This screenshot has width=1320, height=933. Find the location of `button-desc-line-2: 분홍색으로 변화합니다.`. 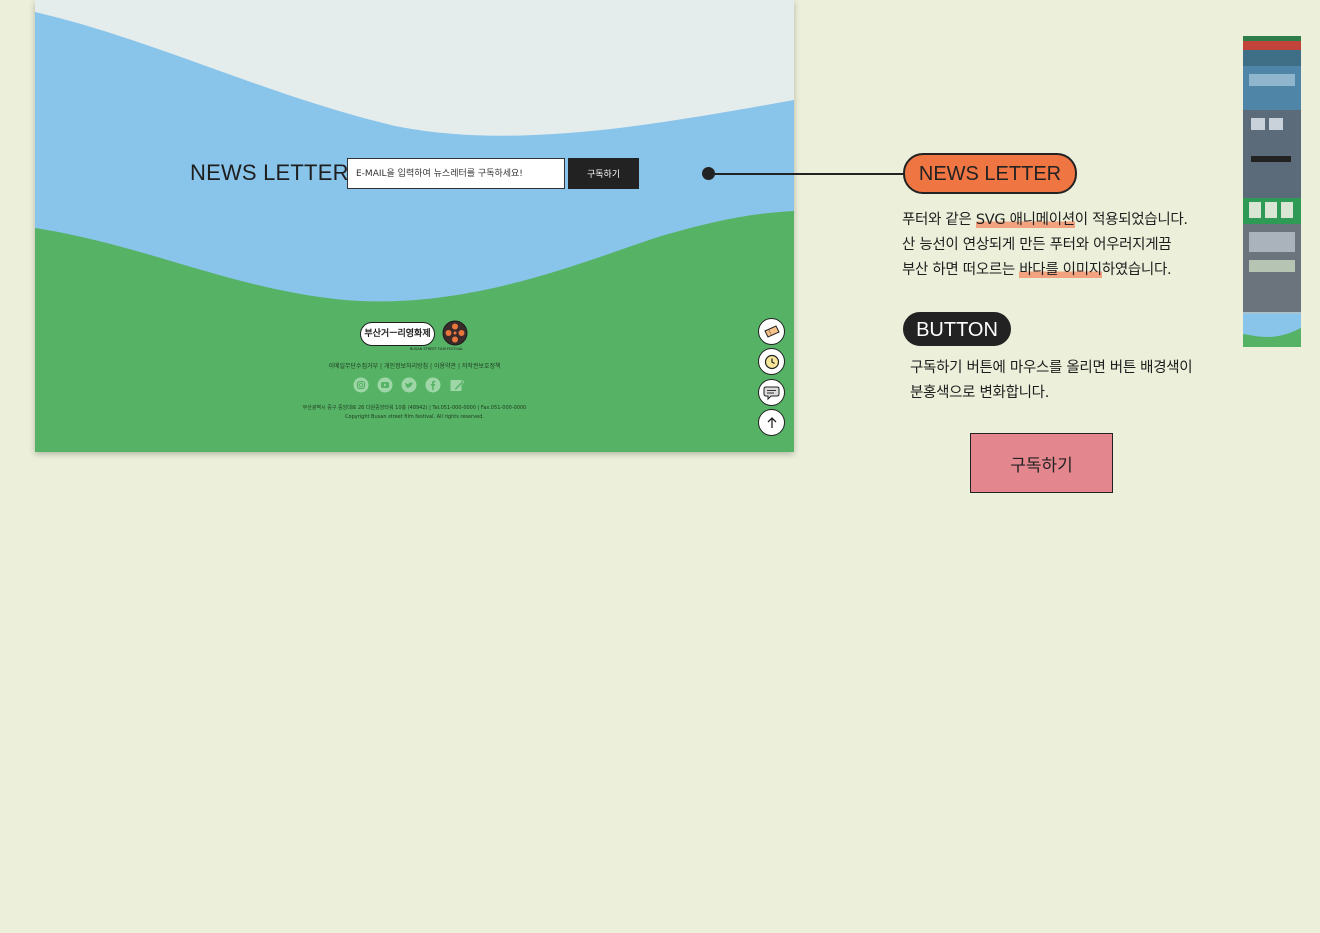

button-desc-line-2: 분홍색으로 변화합니다. is located at coordinates (980, 393).